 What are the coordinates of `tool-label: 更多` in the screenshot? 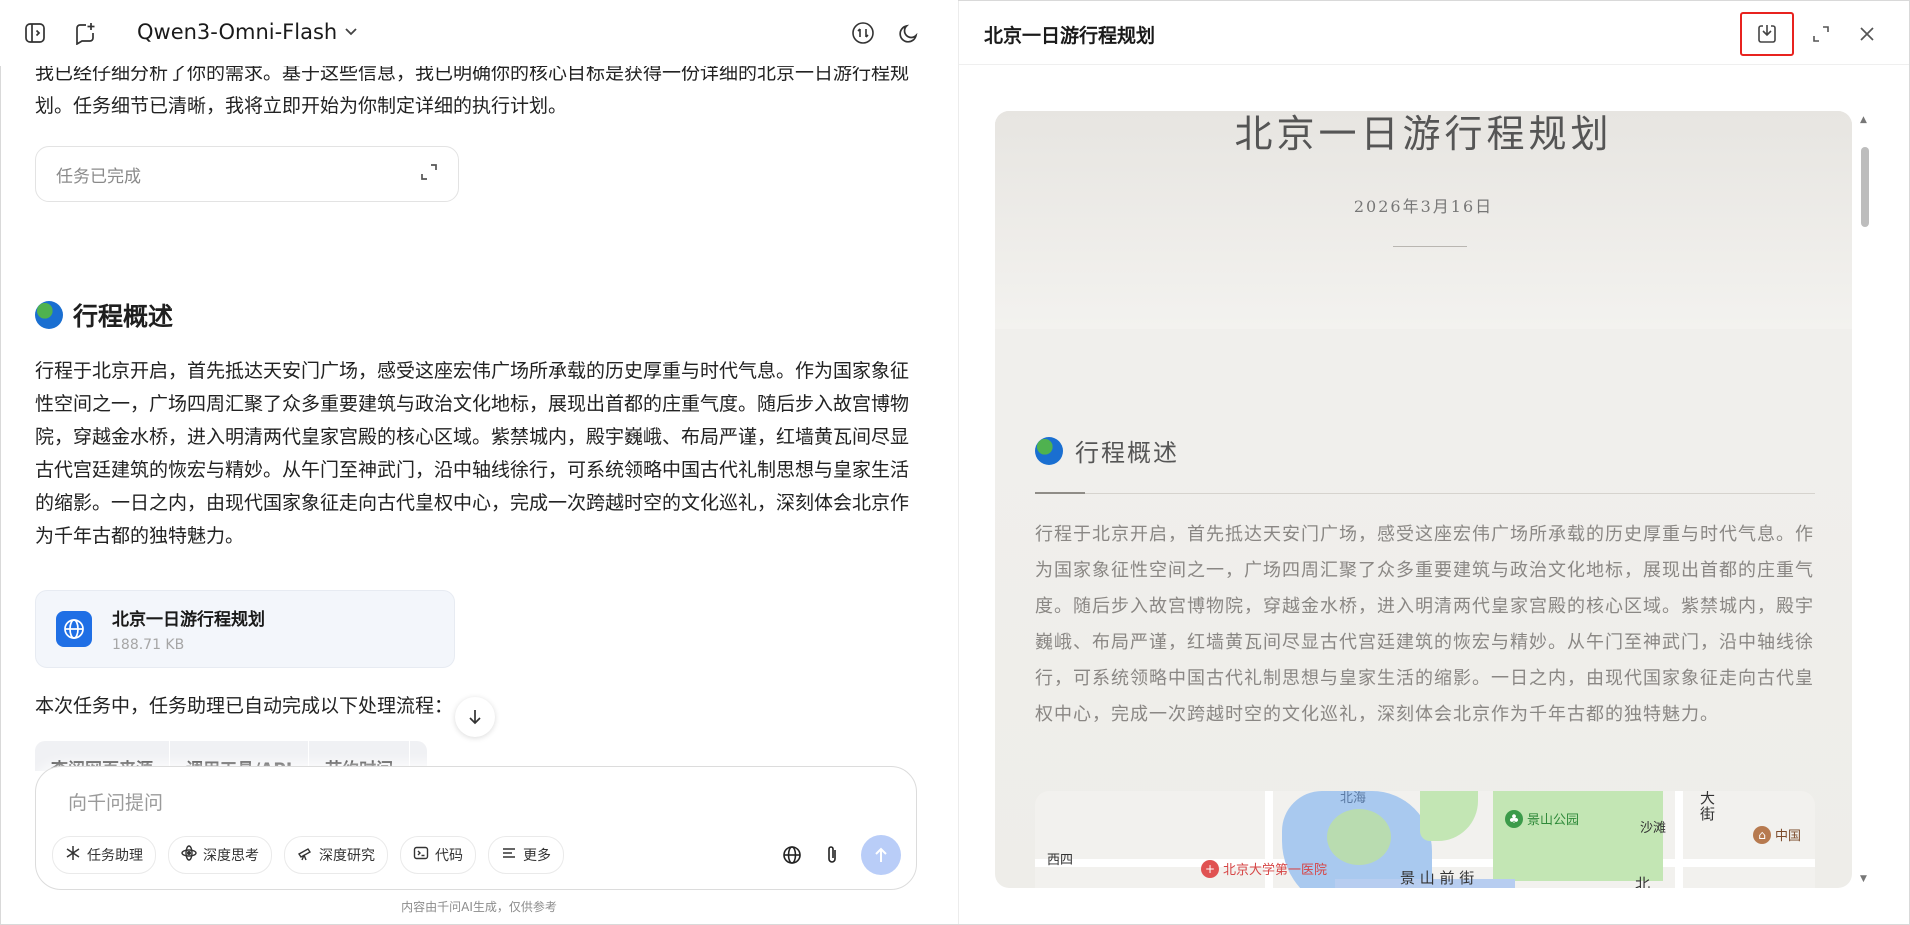 It's located at (537, 856).